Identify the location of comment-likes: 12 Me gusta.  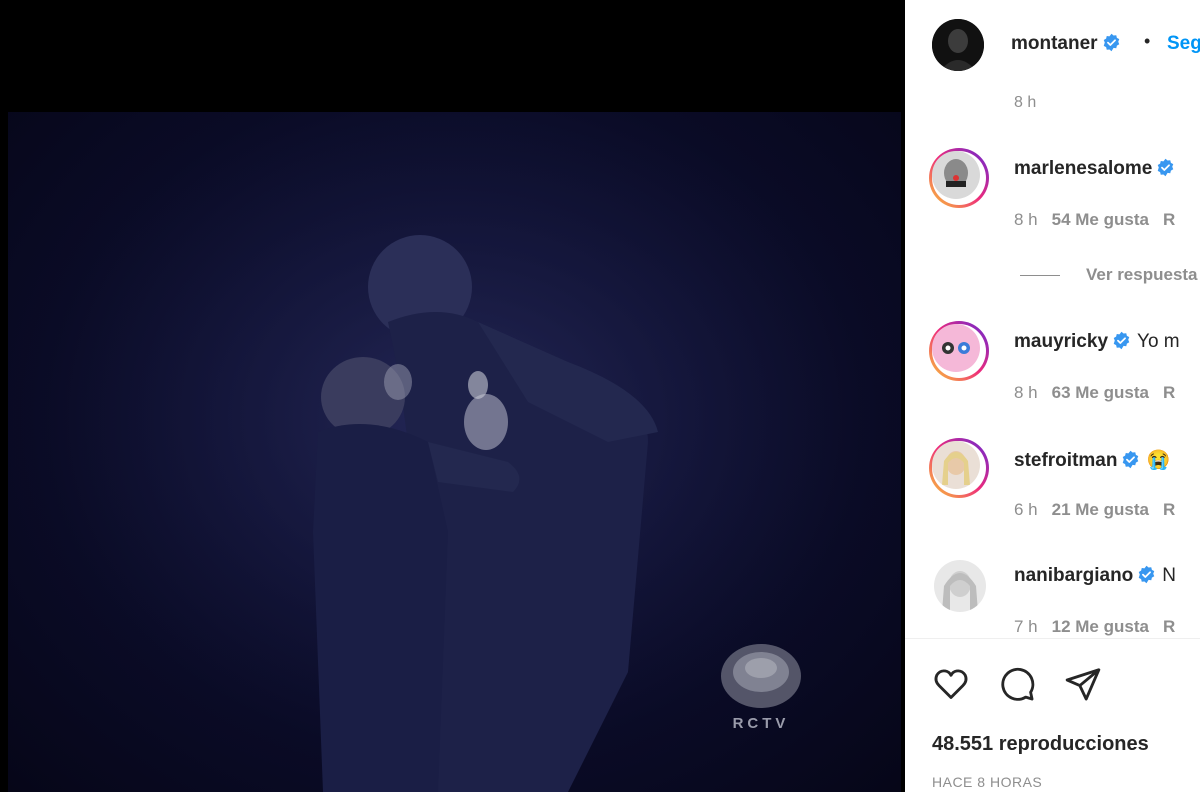
(1100, 626).